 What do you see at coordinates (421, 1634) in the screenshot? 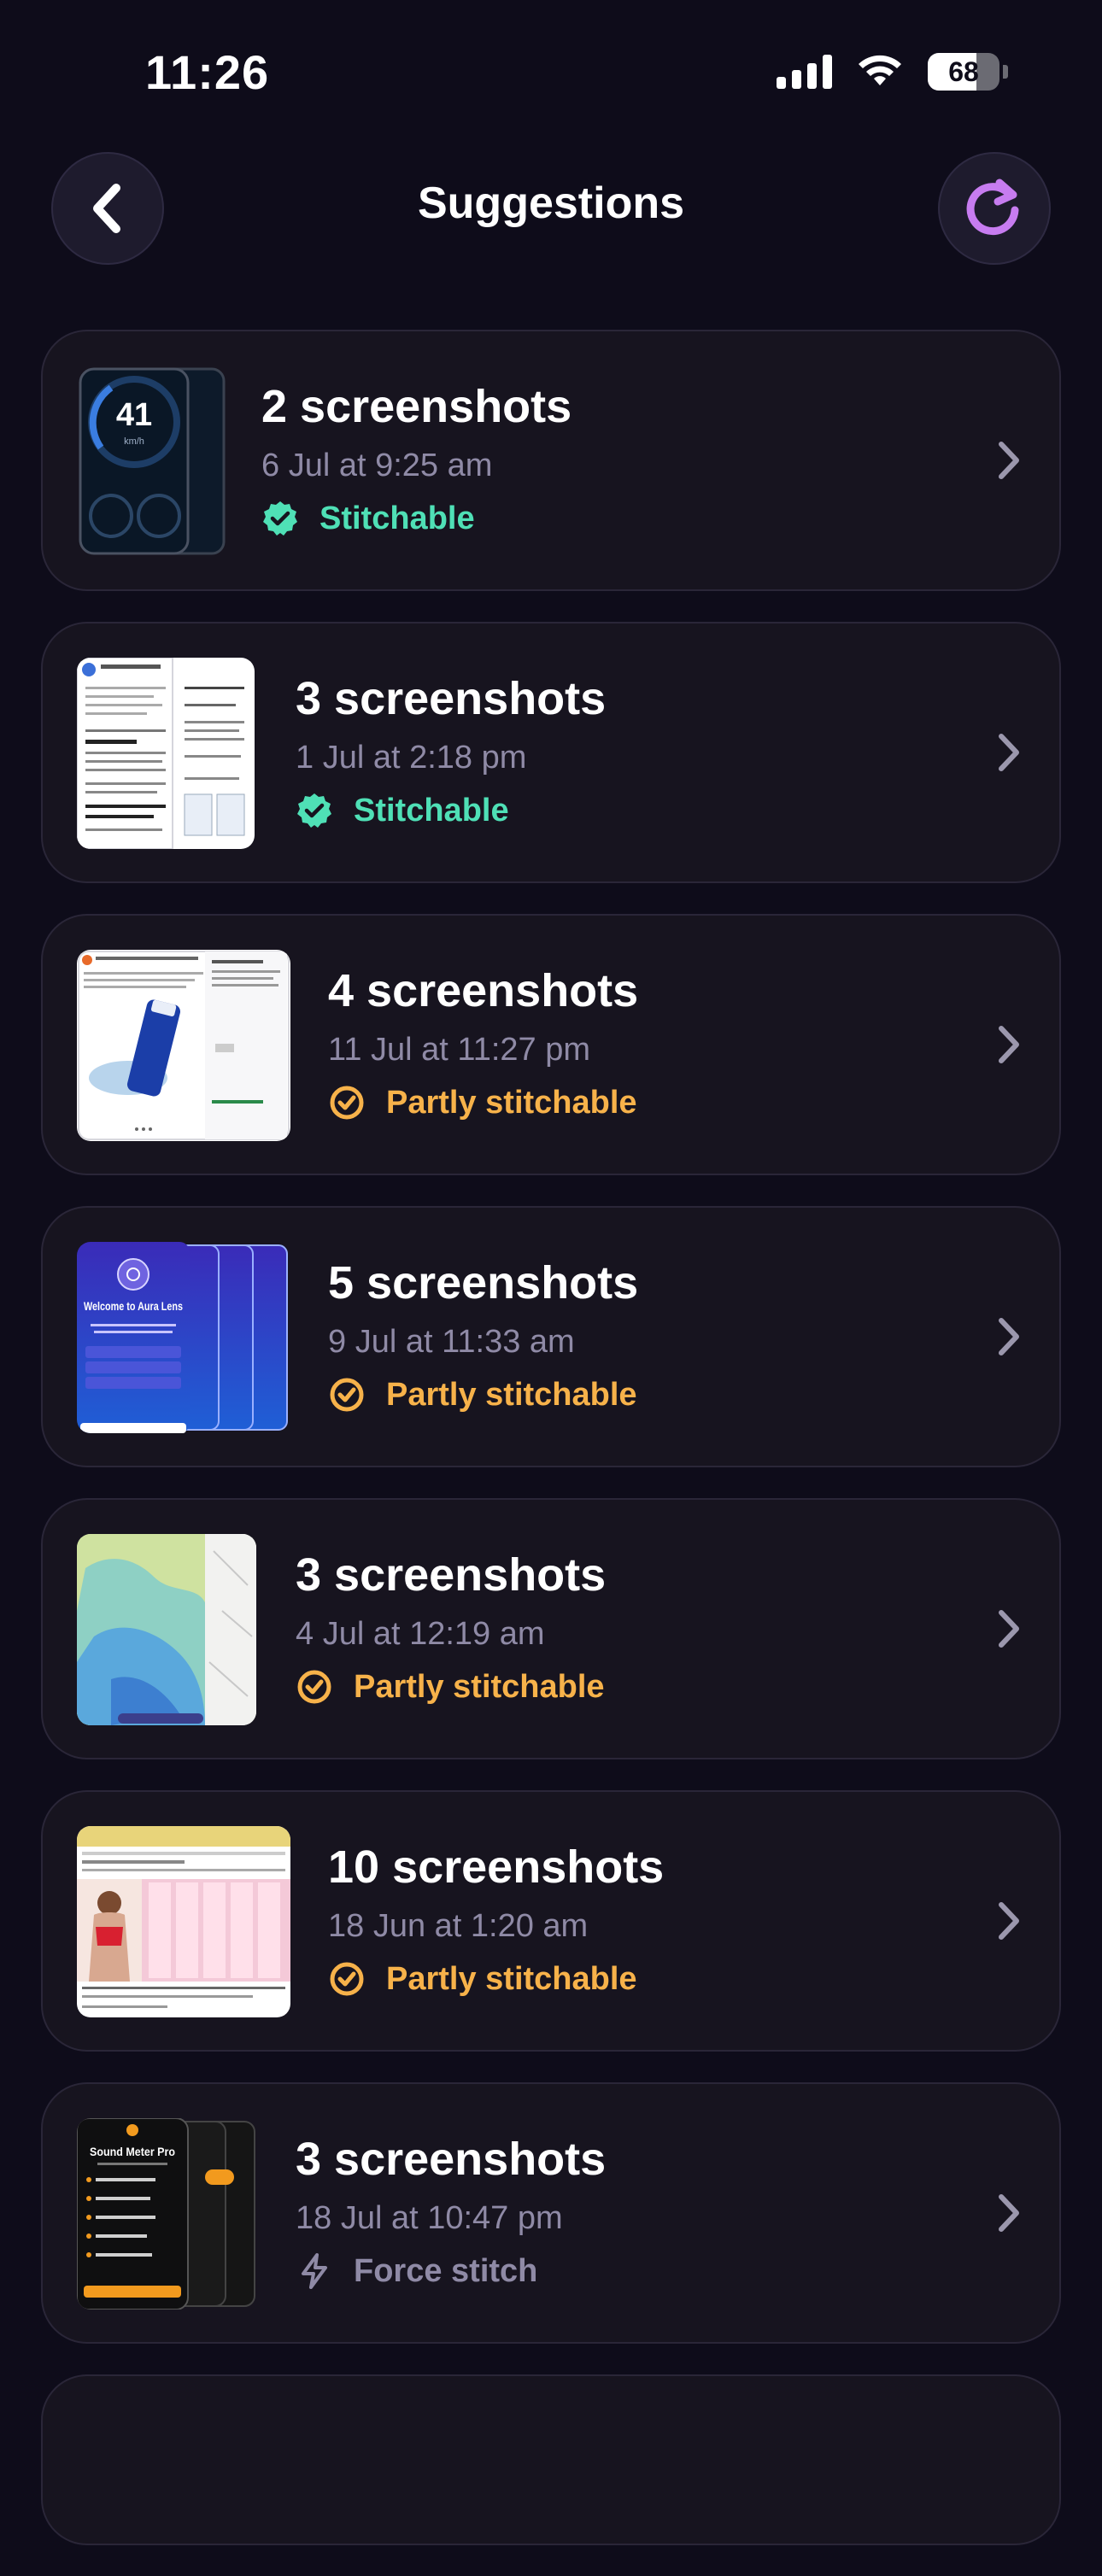
I see `capture-date: 4 Jul at 12:19 am` at bounding box center [421, 1634].